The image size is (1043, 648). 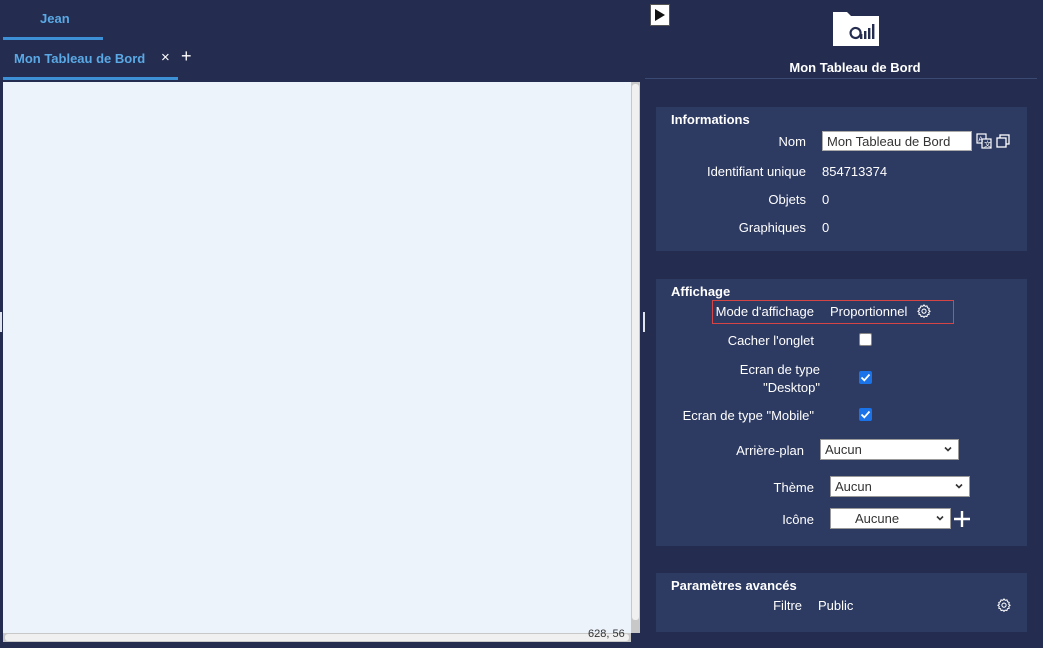 I want to click on theme-select: Aucun, so click(x=900, y=486).